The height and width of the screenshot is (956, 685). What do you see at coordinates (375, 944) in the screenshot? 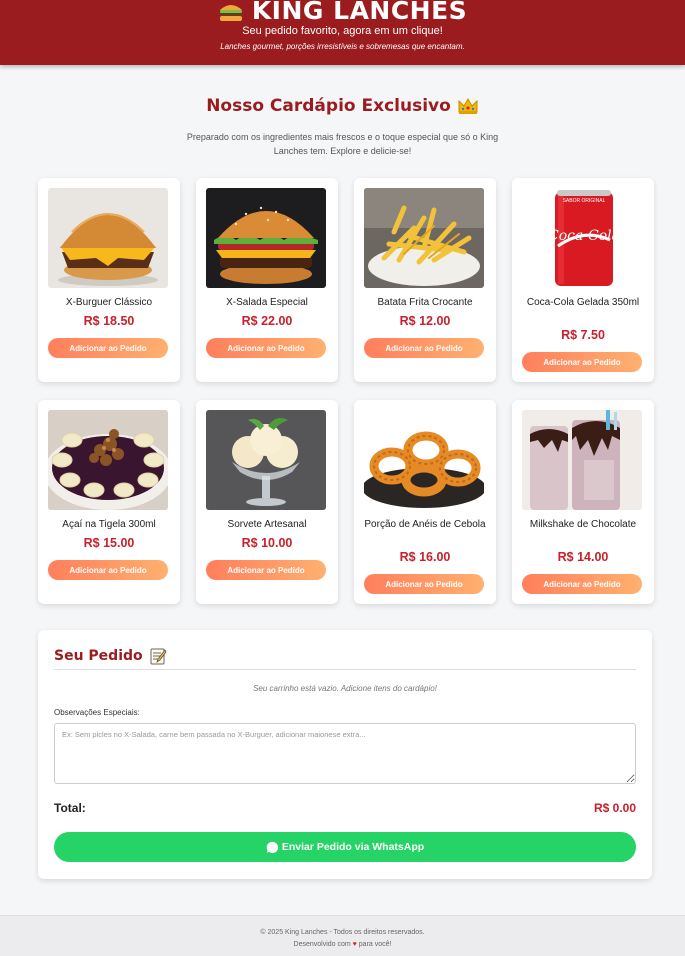
I see `dev-suffix: para você!` at bounding box center [375, 944].